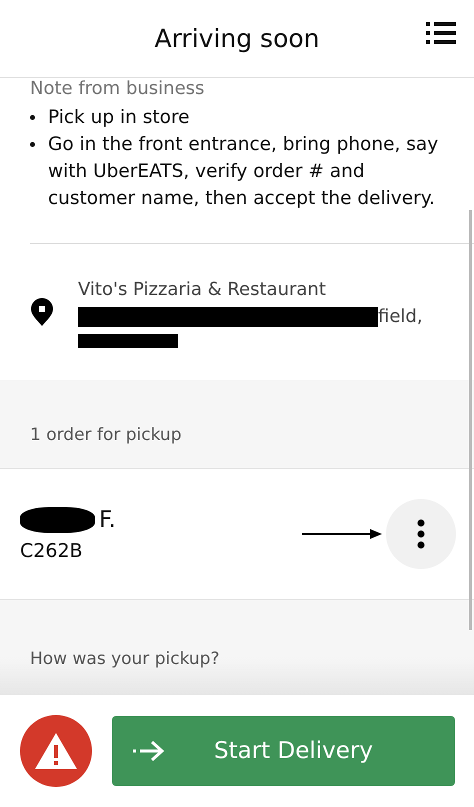 This screenshot has width=474, height=807. Describe the element at coordinates (118, 89) in the screenshot. I see `note-heading: Note from business` at that location.